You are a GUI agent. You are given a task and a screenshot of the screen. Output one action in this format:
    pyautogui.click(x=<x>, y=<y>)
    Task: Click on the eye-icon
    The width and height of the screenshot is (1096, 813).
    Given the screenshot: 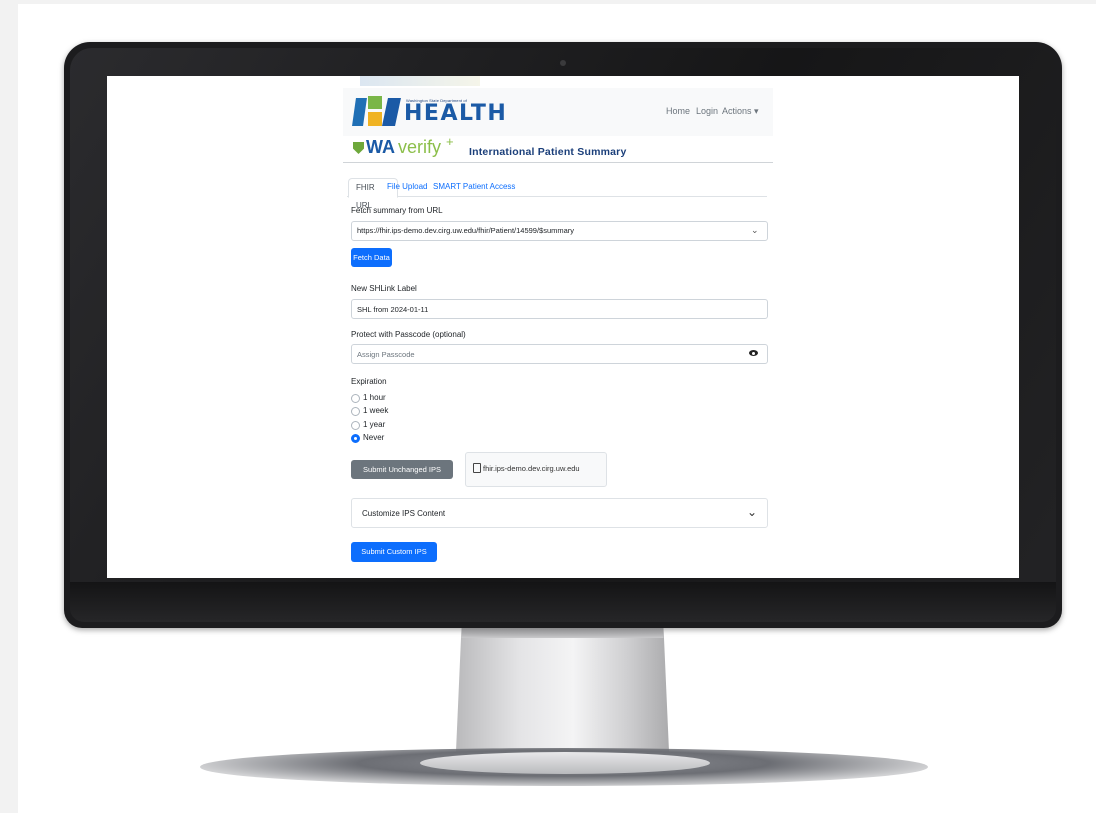 What is the action you would take?
    pyautogui.click(x=753, y=353)
    